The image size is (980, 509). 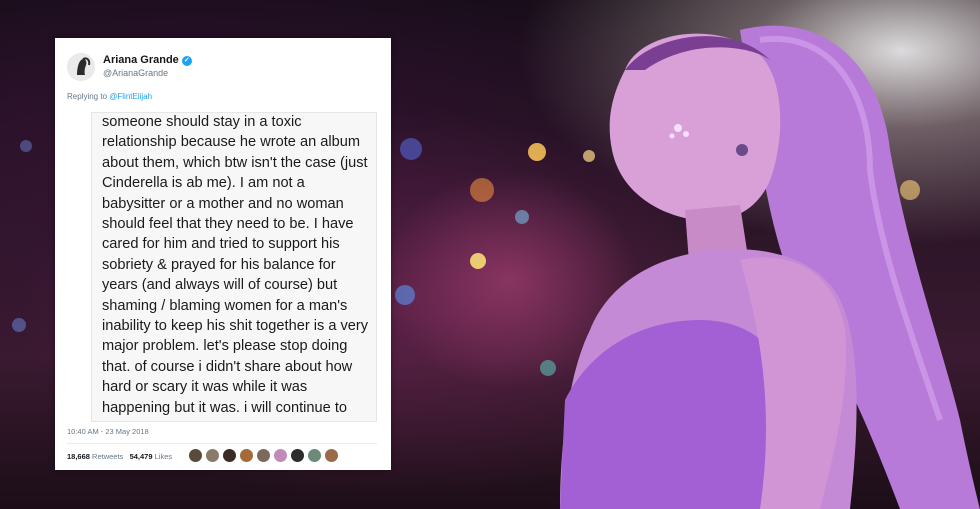 I want to click on liker-avatars, so click(x=263, y=455).